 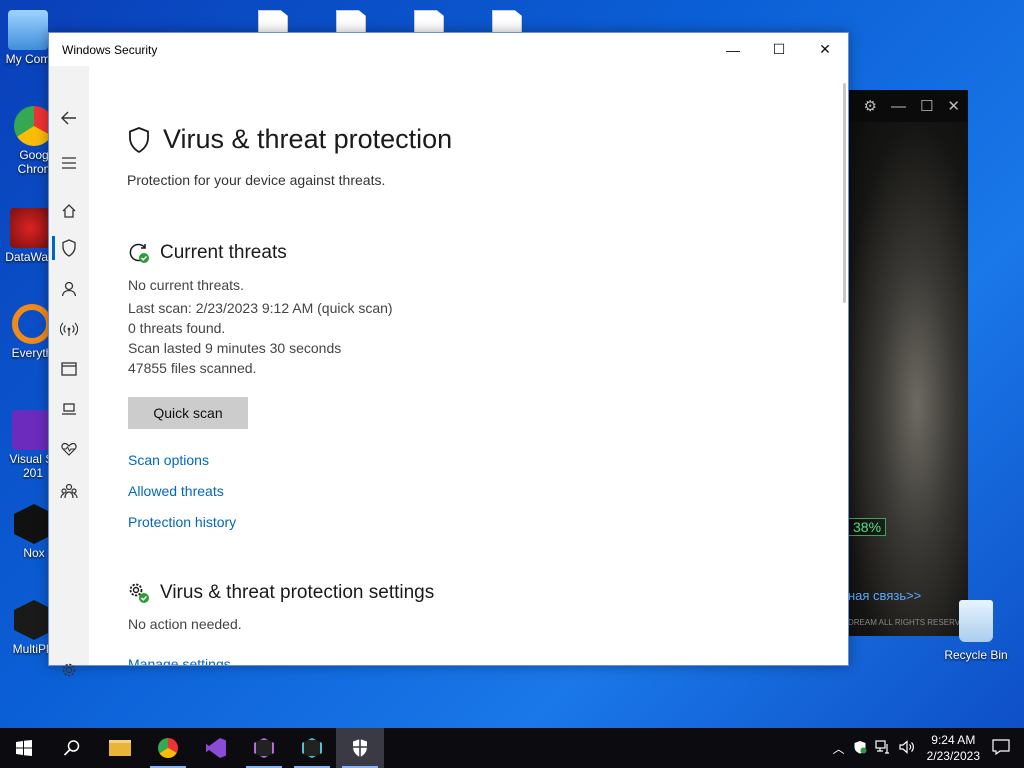 I want to click on nav-rail, so click(x=69, y=371).